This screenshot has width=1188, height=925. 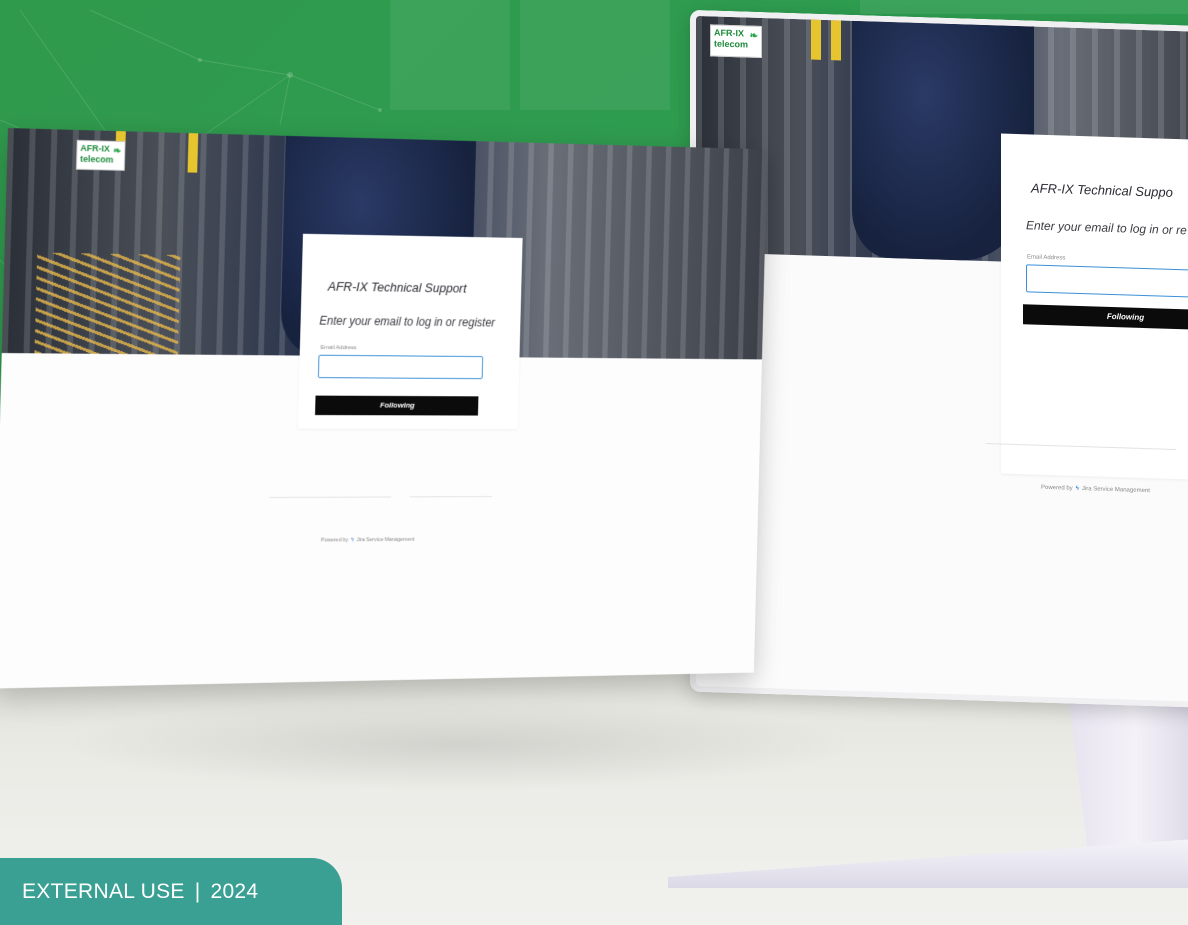 What do you see at coordinates (407, 322) in the screenshot?
I see `login-card-subtitle: Enter your email to log in or register` at bounding box center [407, 322].